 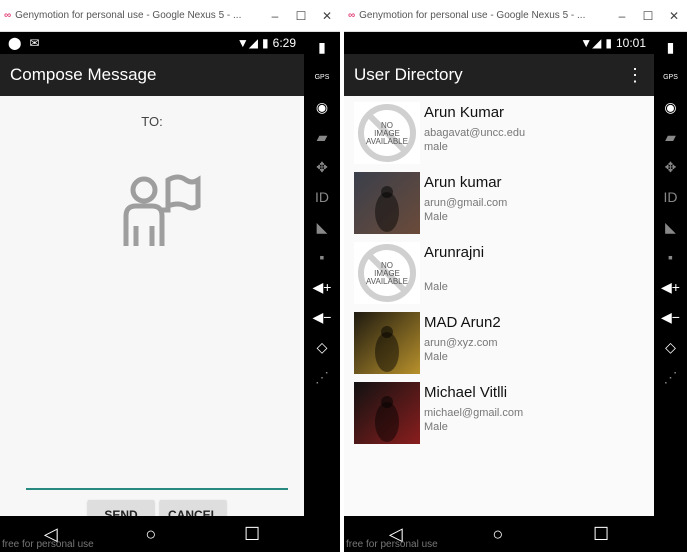 I want to click on user-list-item: NO IMAGE AVAILABLE Arunrajni Male, so click(x=499, y=275).